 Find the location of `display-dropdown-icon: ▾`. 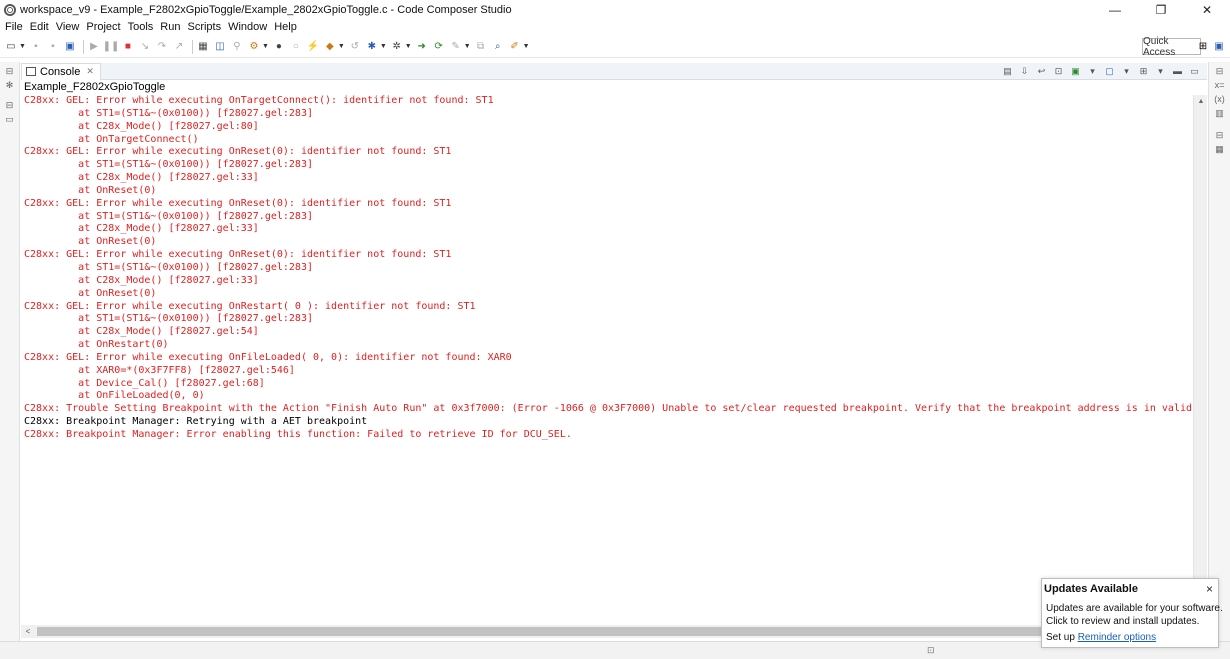

display-dropdown-icon: ▾ is located at coordinates (1092, 71).